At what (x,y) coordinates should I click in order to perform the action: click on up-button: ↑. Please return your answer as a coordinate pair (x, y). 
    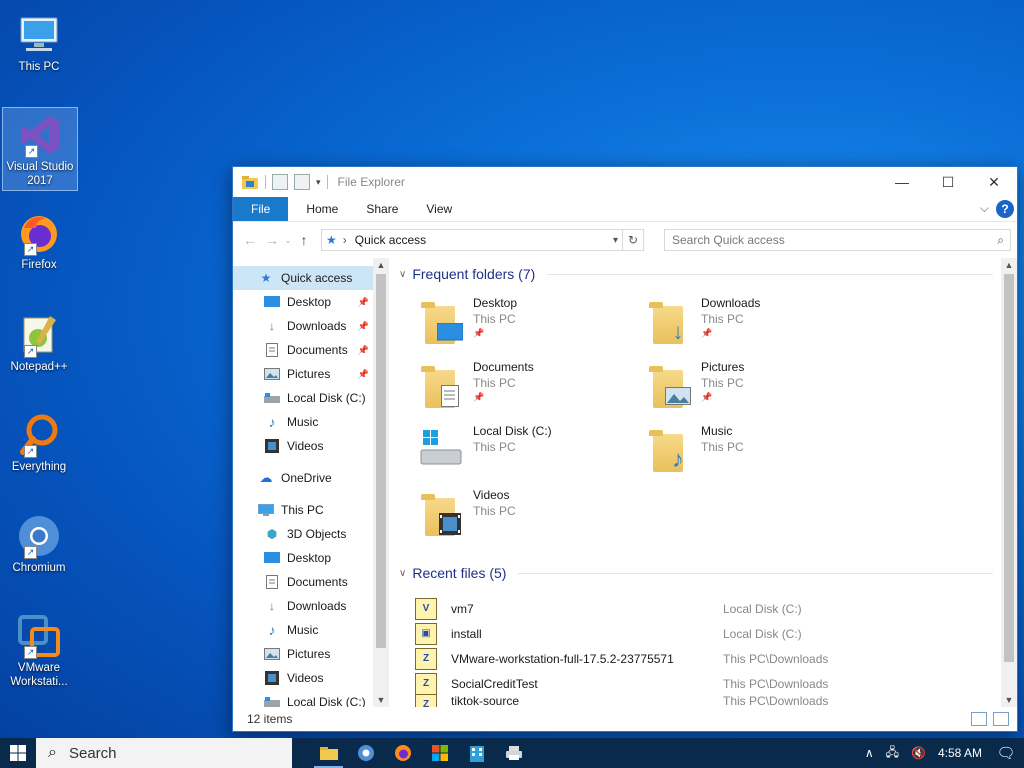
    Looking at the image, I should click on (304, 240).